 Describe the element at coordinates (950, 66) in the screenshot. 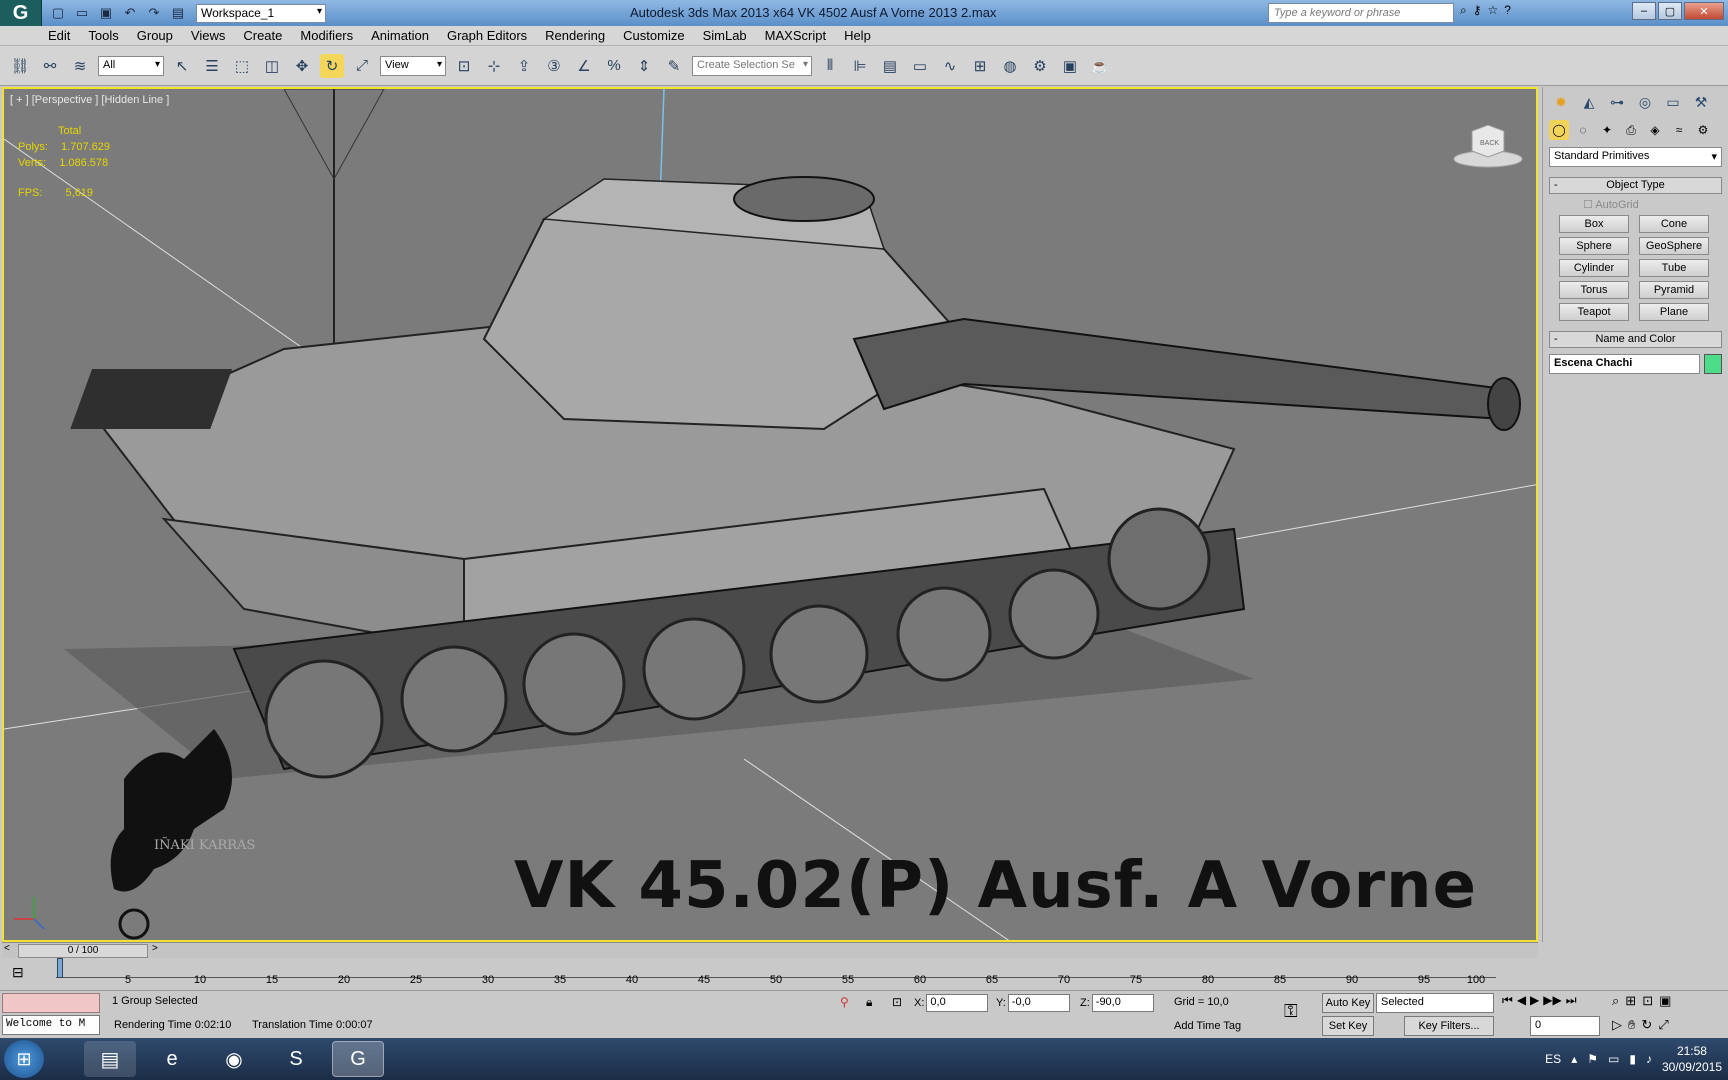

I see `curve-editor-icon: ∿` at that location.